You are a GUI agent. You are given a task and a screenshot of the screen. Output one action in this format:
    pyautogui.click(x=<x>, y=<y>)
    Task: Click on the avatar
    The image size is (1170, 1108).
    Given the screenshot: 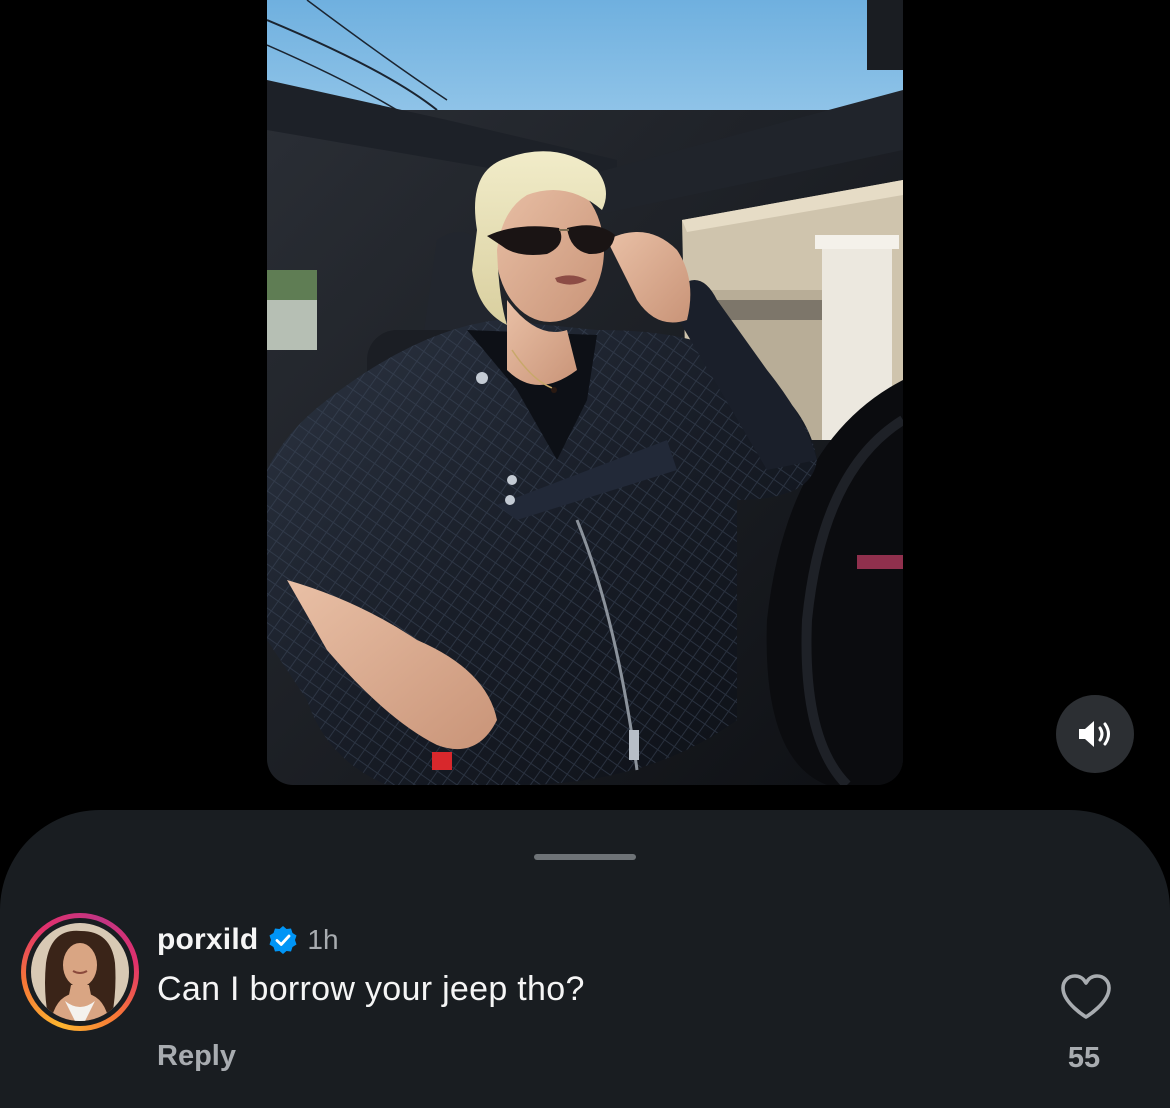 What is the action you would take?
    pyautogui.click(x=80, y=972)
    